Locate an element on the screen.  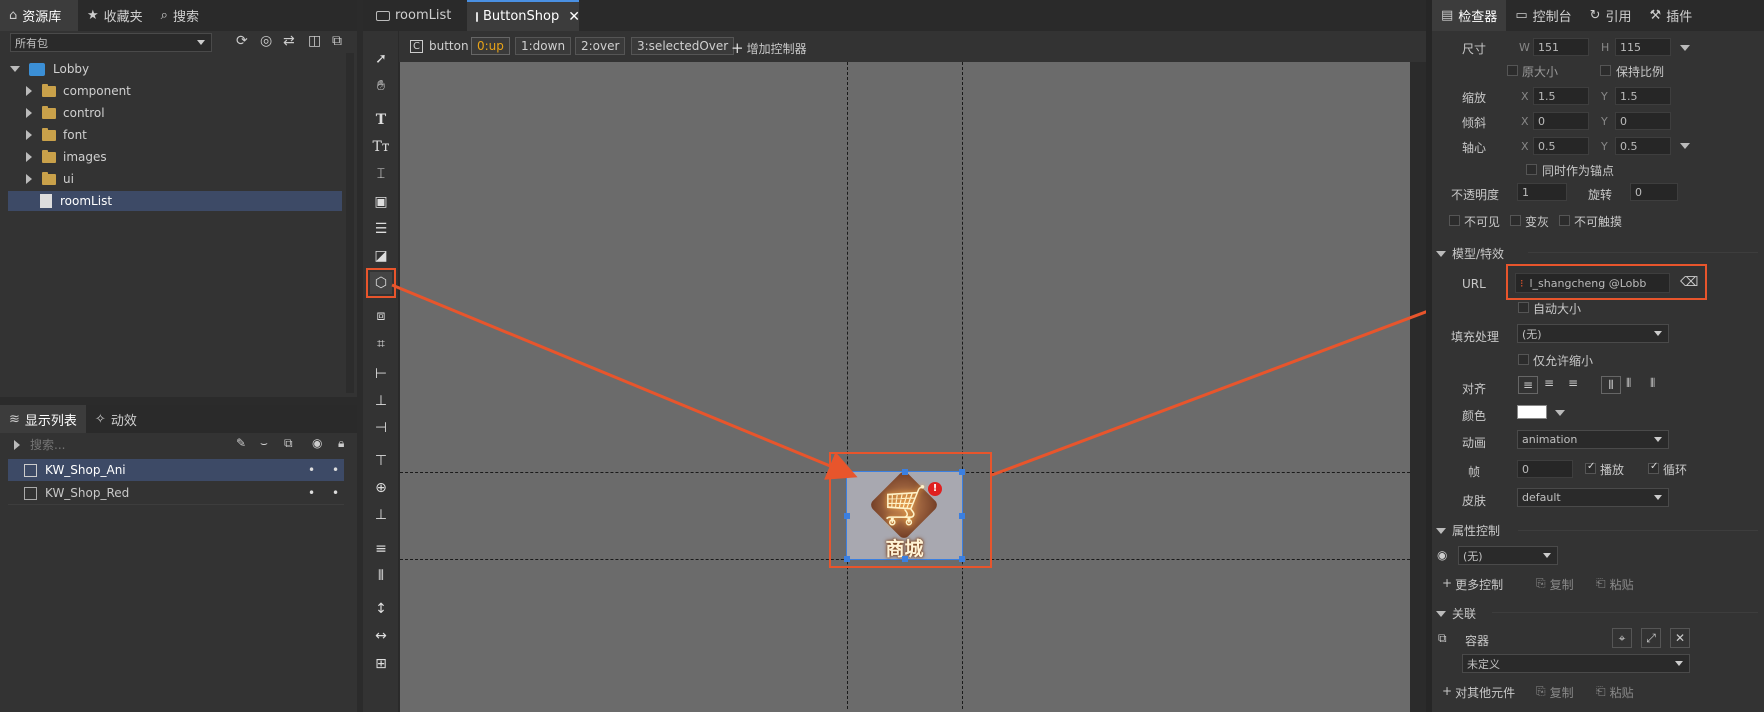
expand-icon is located at coordinates (15, 69).